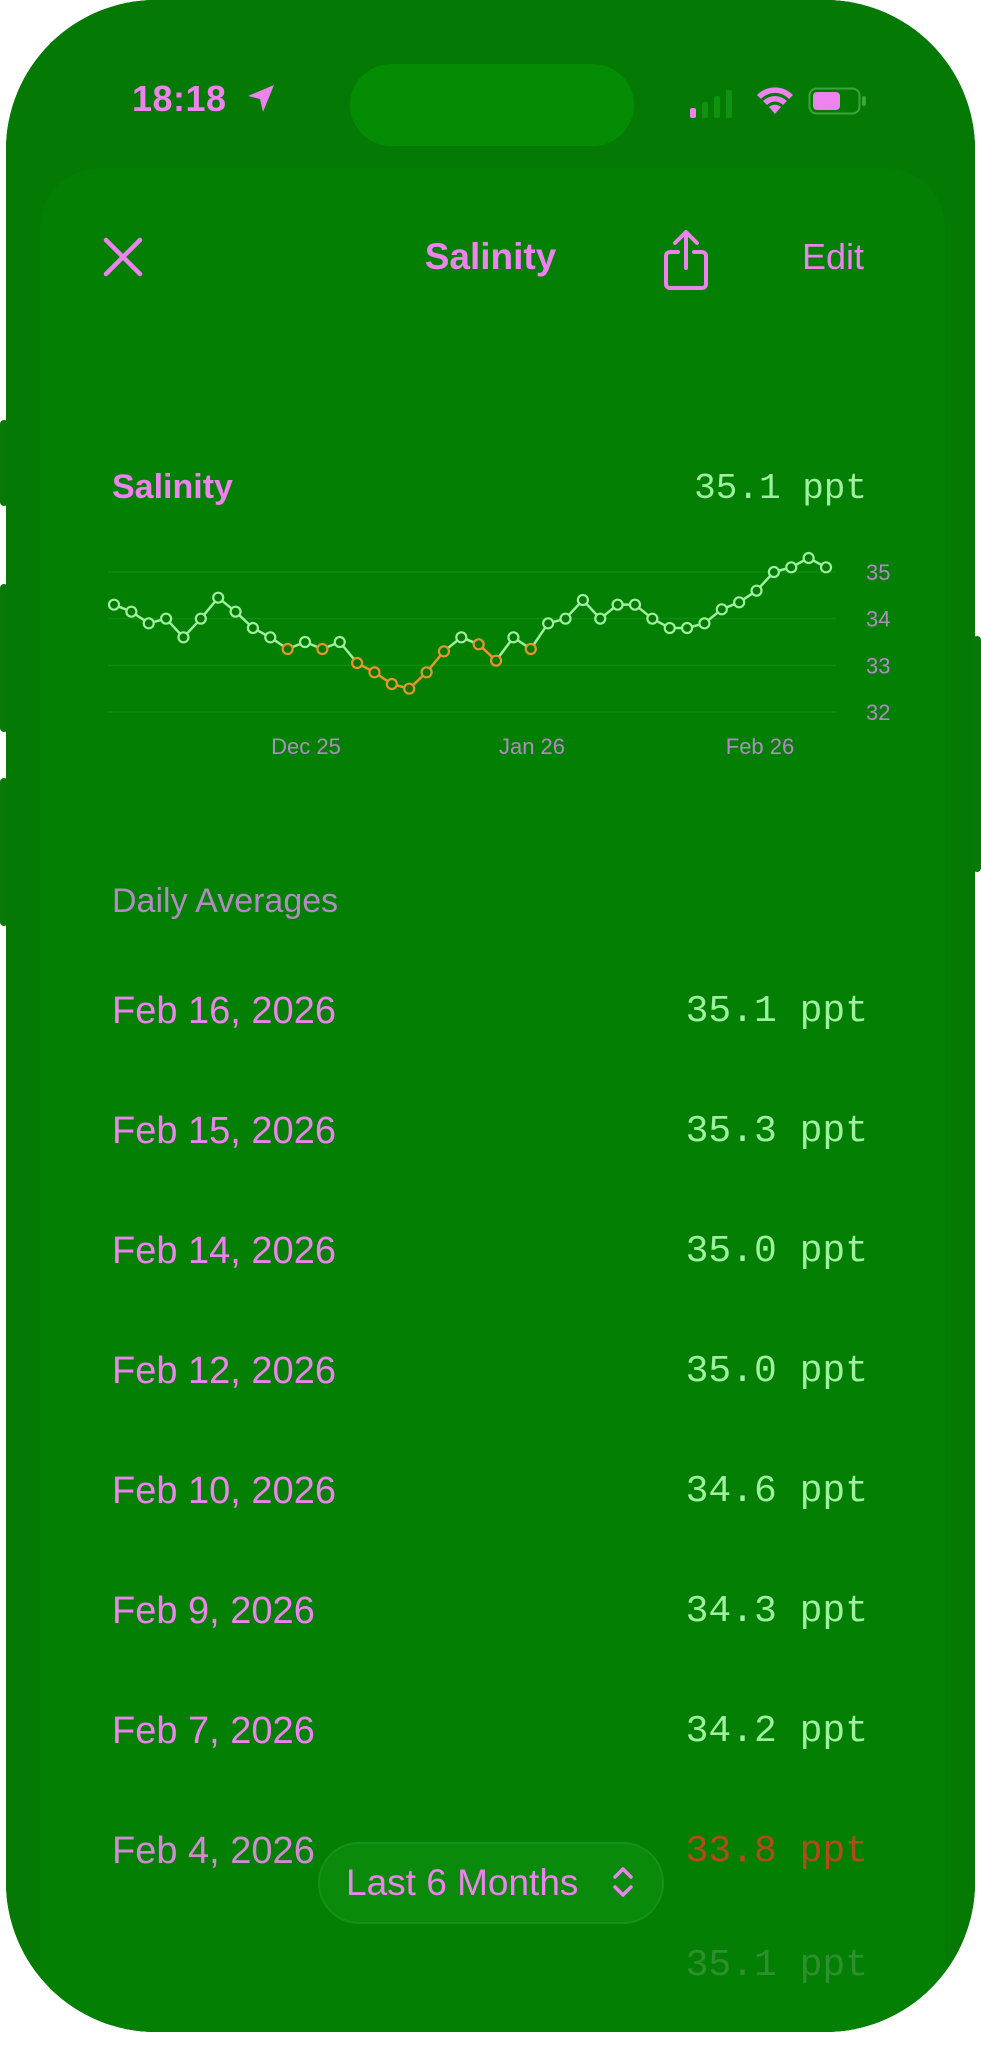 The height and width of the screenshot is (2064, 981). I want to click on list-item: Feb 12, 2026 35.0 ppt, so click(490, 1410).